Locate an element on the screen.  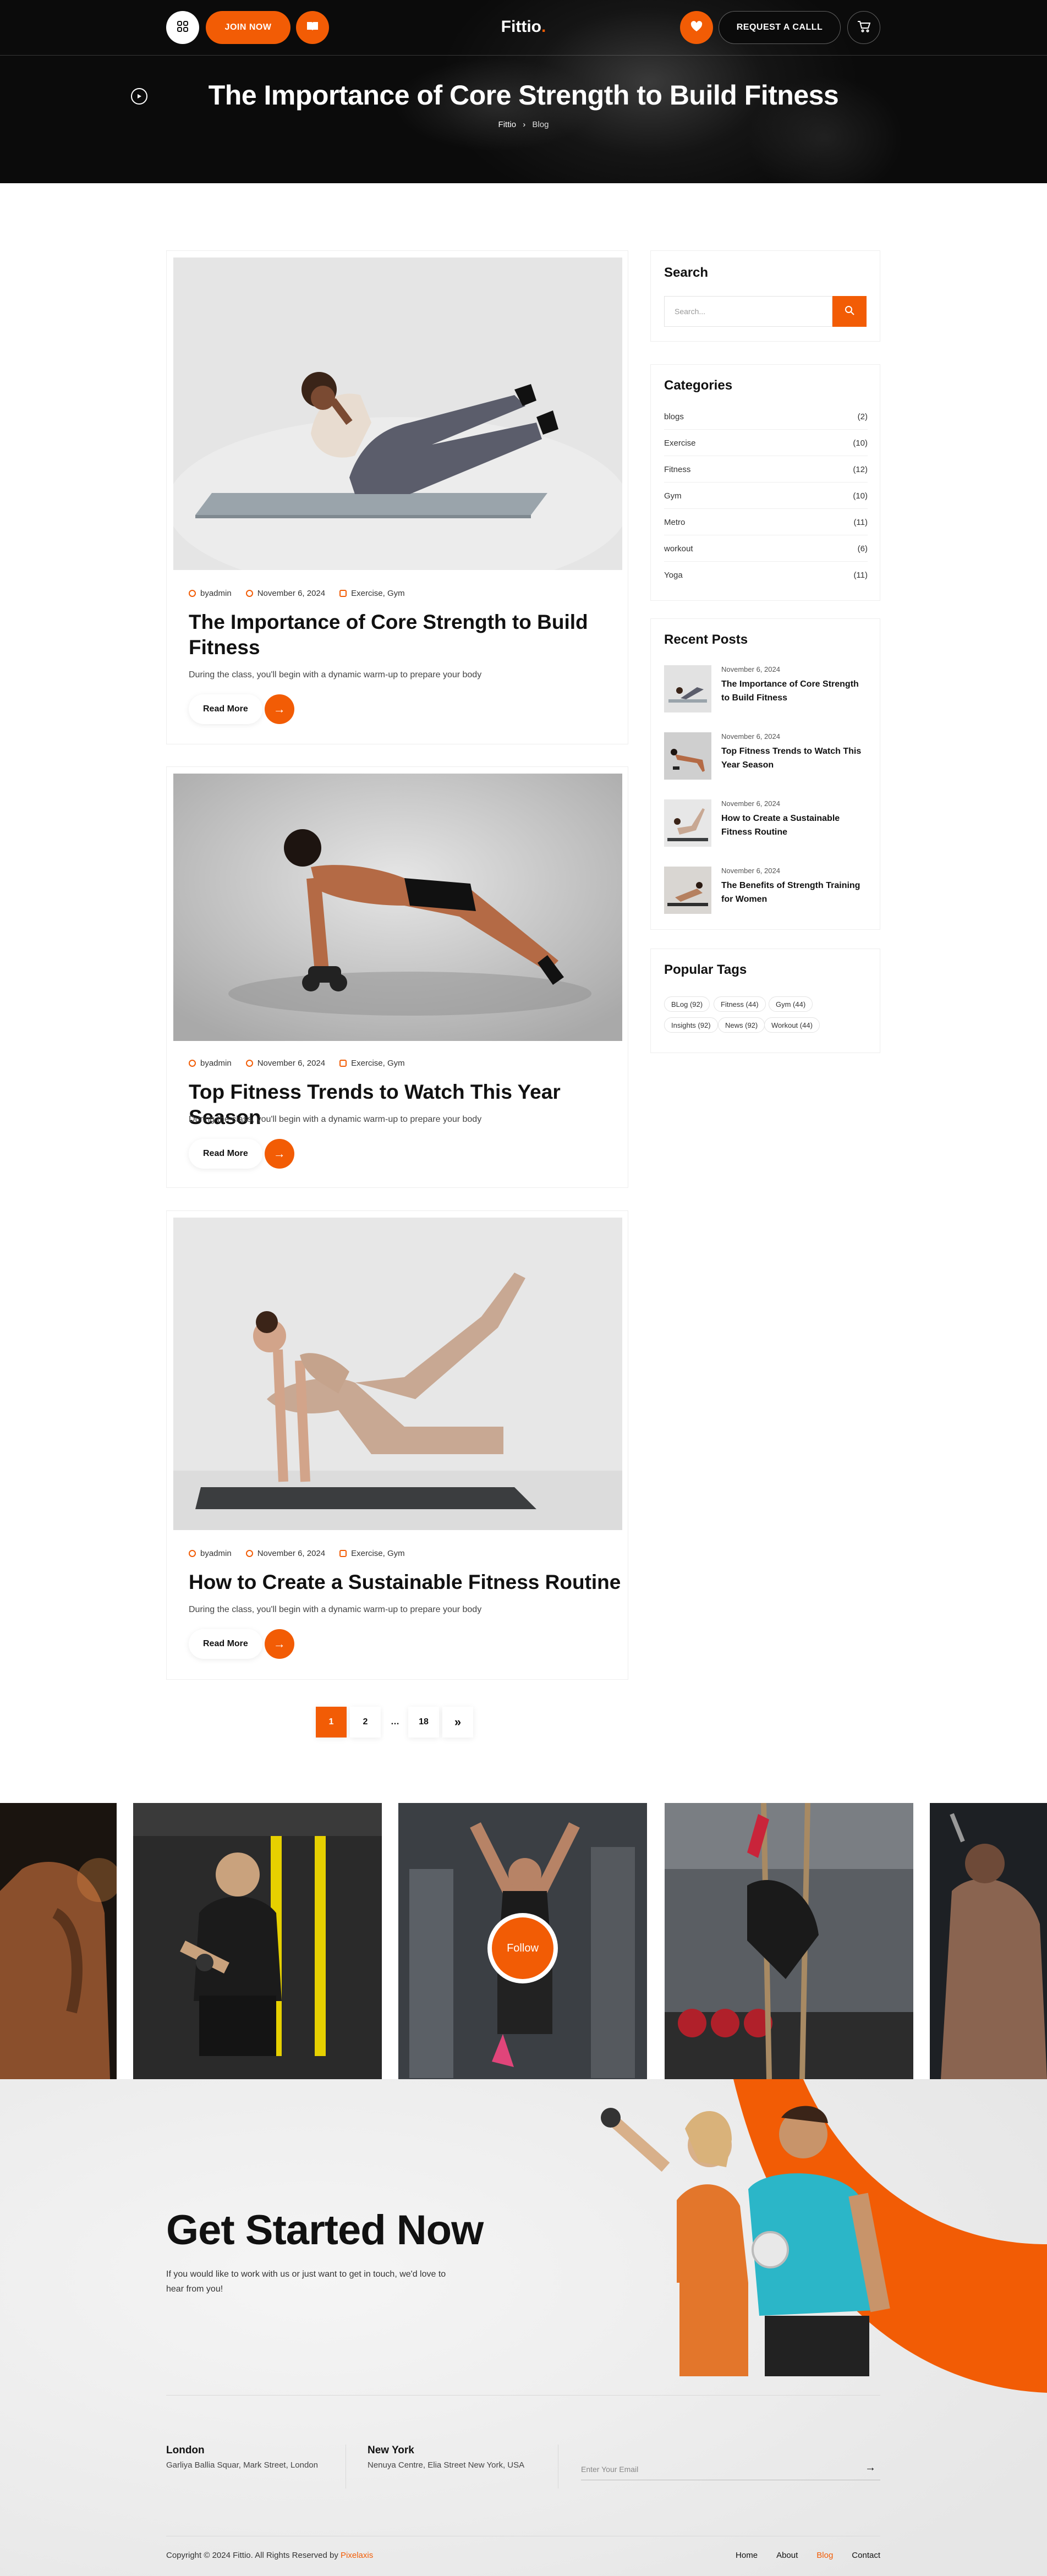
copyright-brand-link: Pixelaxis is located at coordinates (357, 2556).